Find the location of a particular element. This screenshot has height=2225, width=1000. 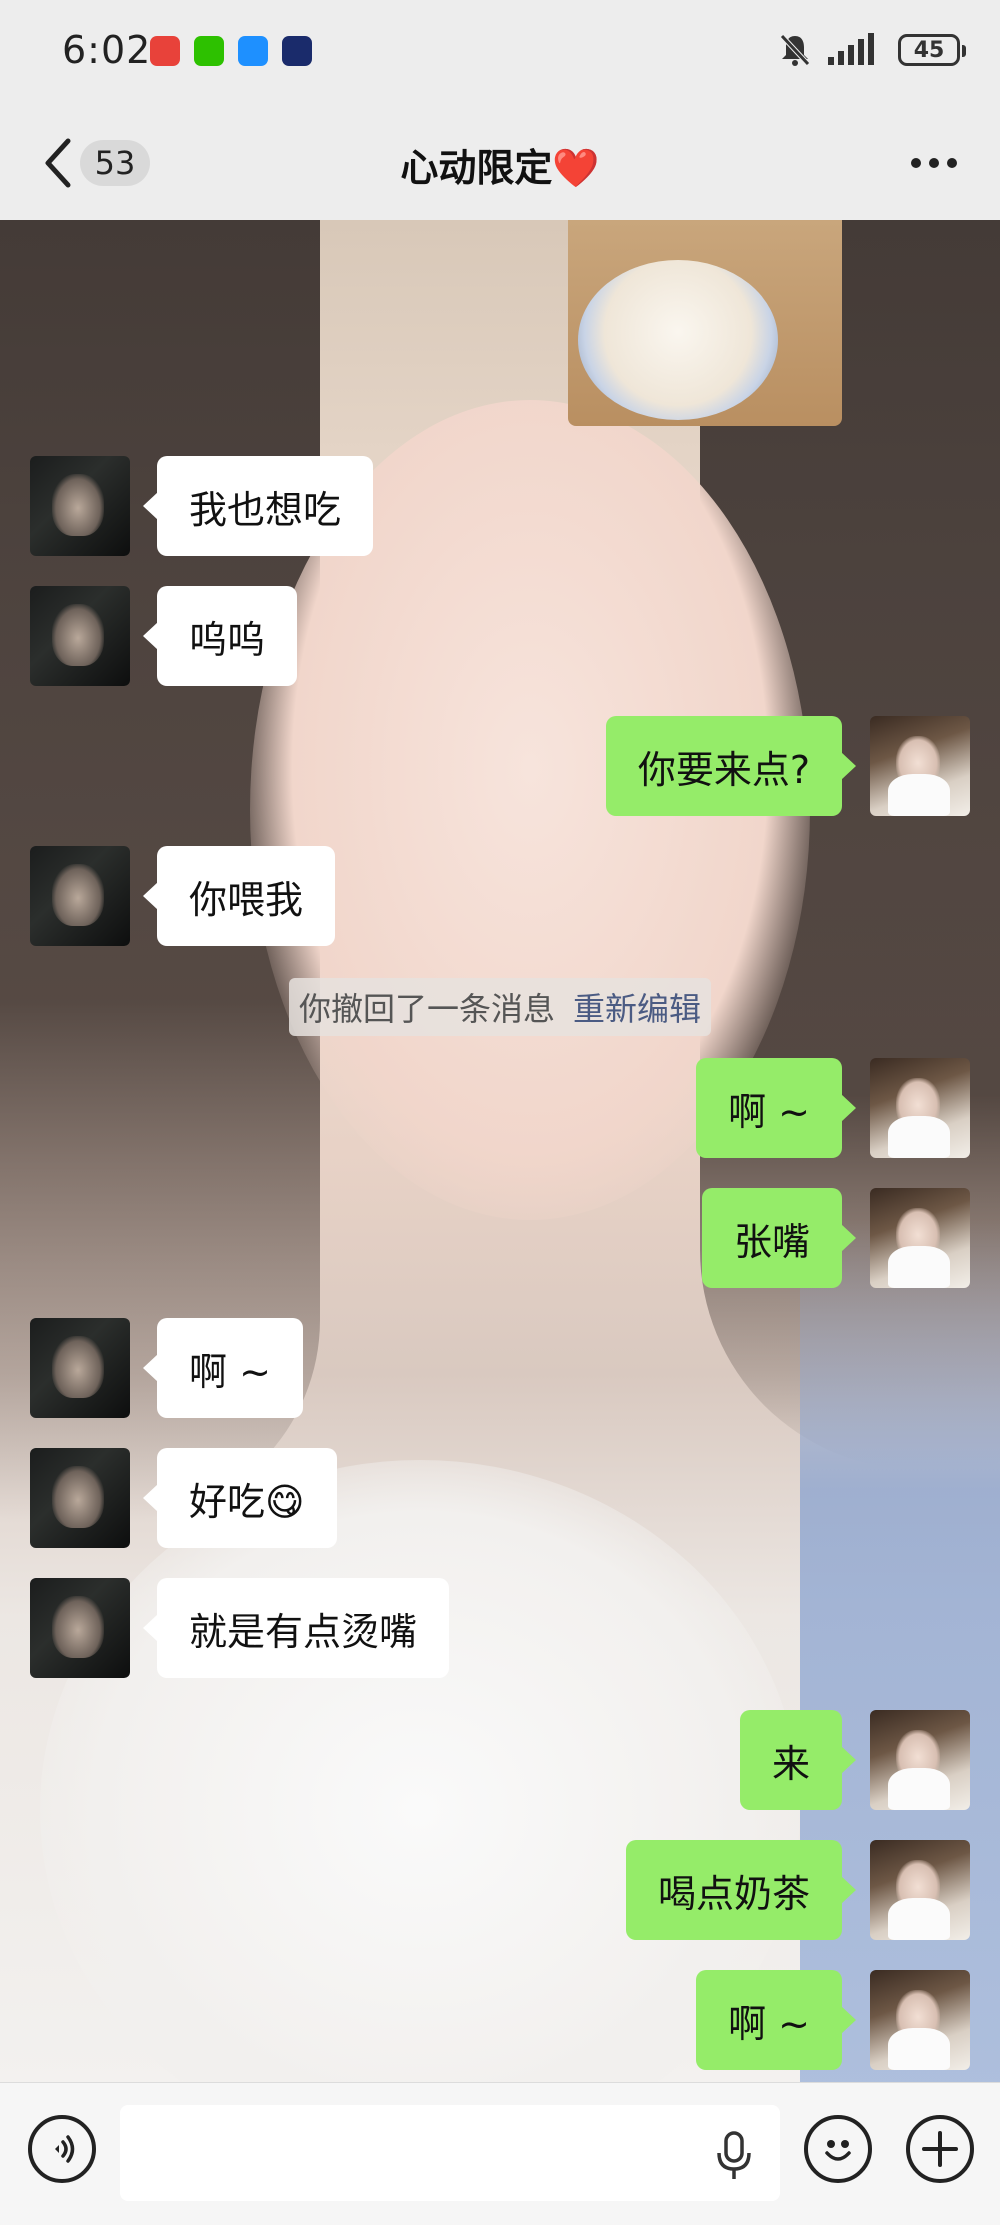

message-row: 呜呜 is located at coordinates (500, 636).